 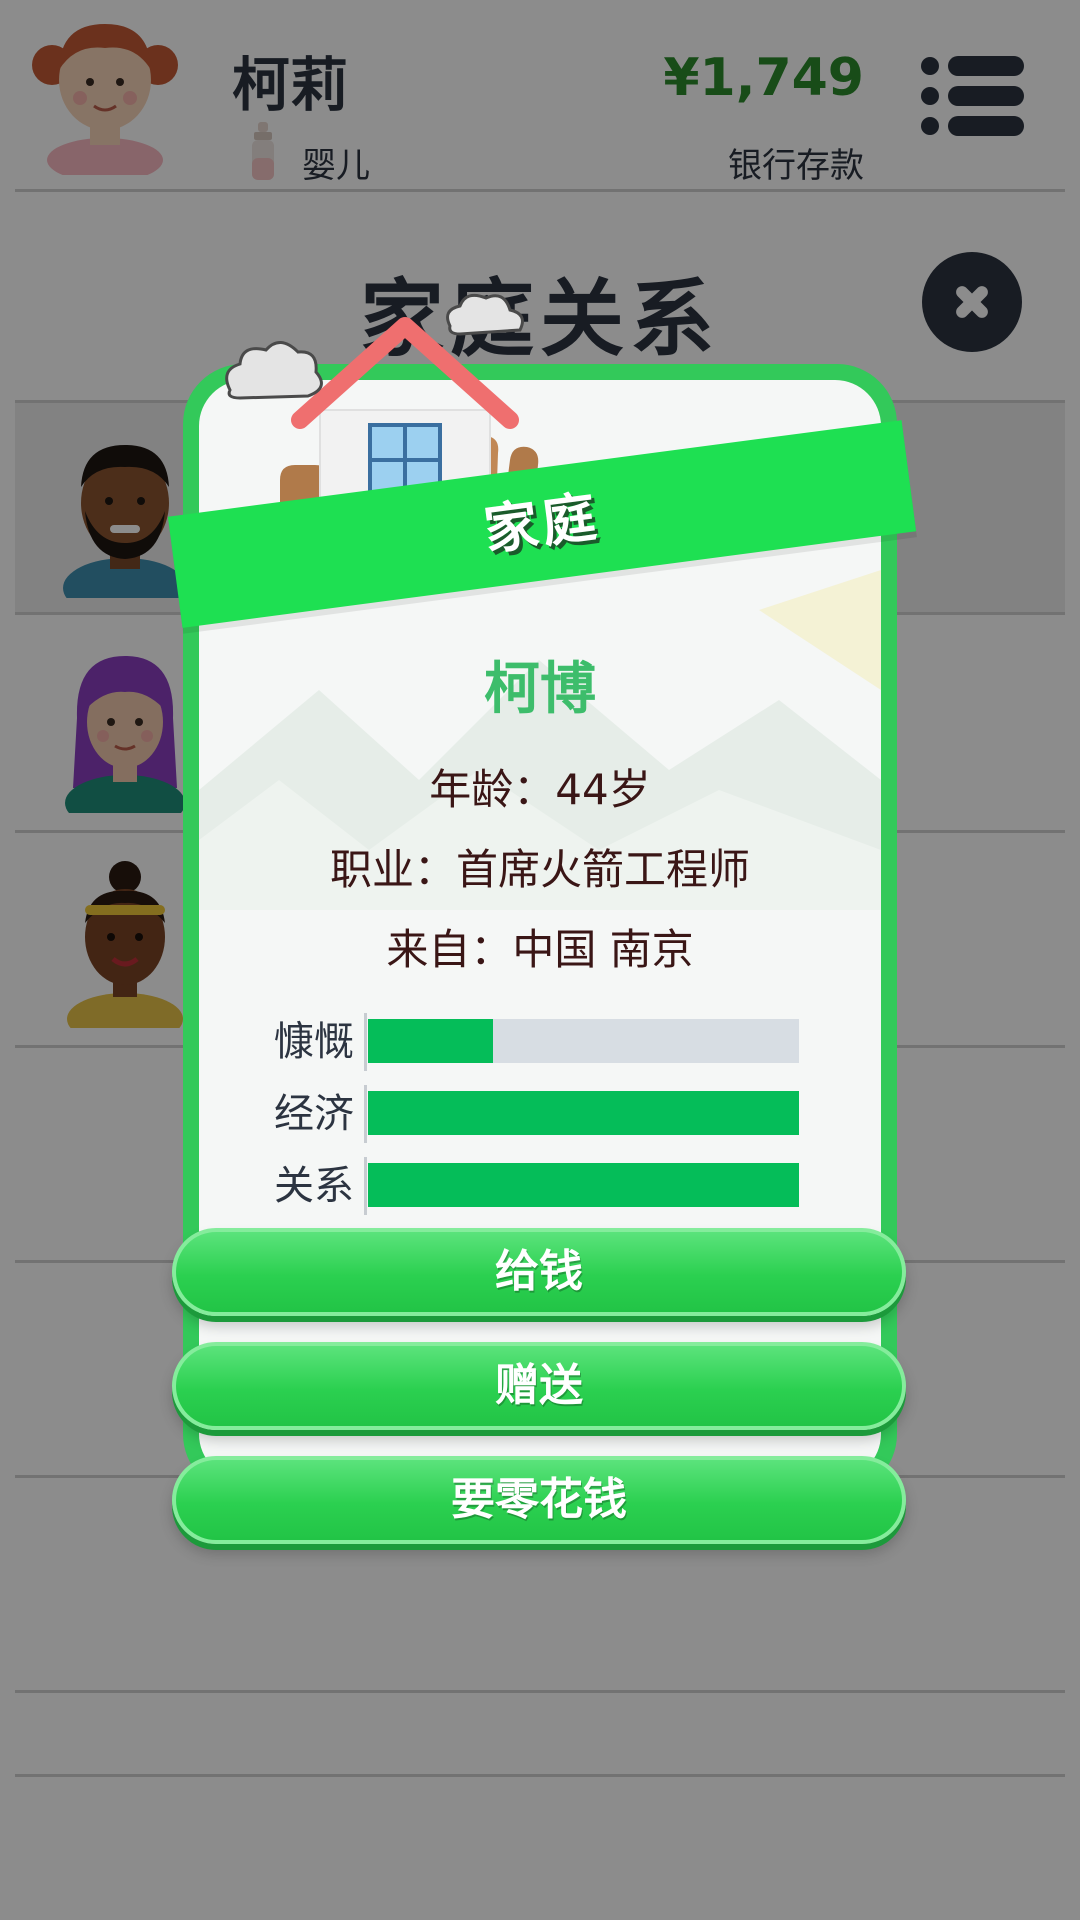 What do you see at coordinates (539, 1272) in the screenshot?
I see `give-money-button: 给钱` at bounding box center [539, 1272].